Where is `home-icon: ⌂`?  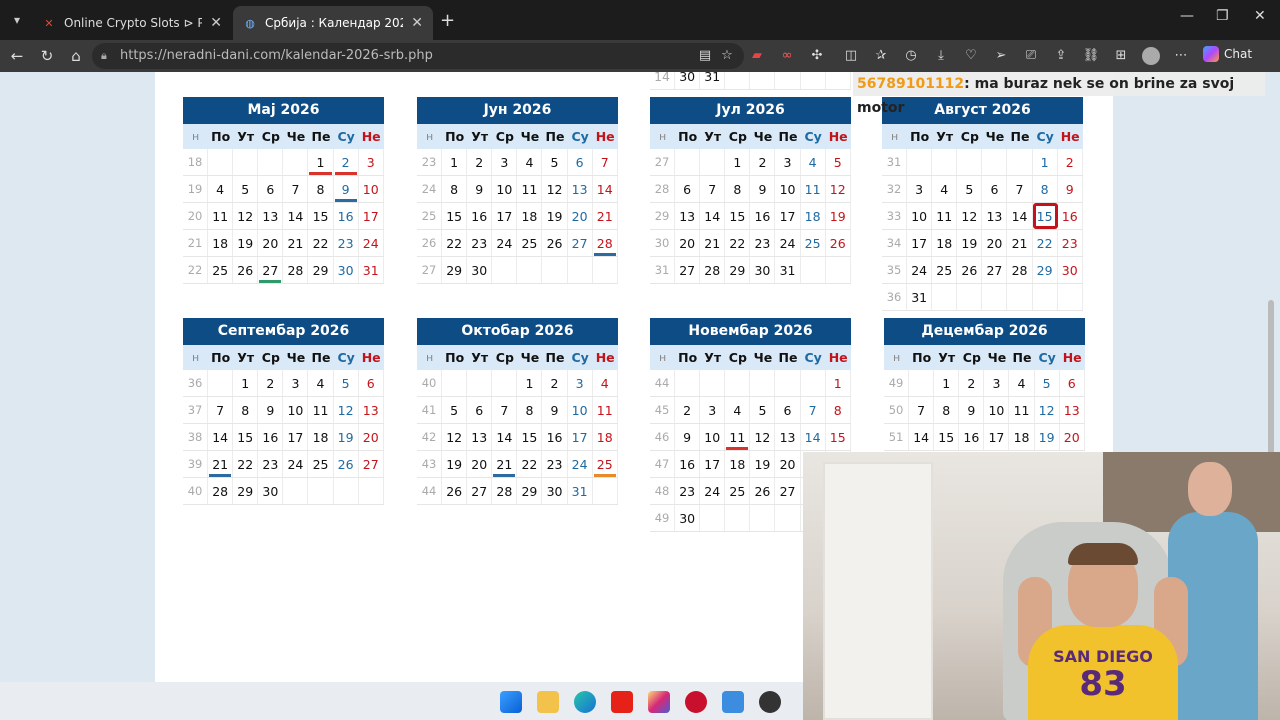 home-icon: ⌂ is located at coordinates (76, 56).